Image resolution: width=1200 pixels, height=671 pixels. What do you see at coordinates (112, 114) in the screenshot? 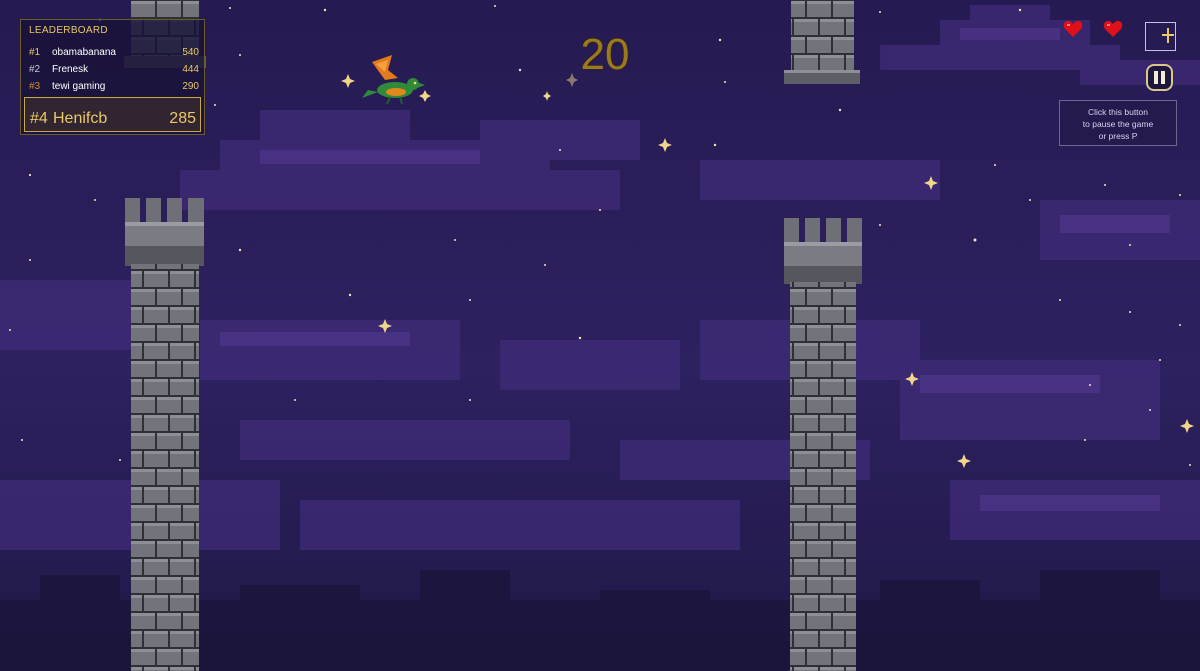
I see `leaderboard-current-player-row: #4 Henifcb 285` at bounding box center [112, 114].